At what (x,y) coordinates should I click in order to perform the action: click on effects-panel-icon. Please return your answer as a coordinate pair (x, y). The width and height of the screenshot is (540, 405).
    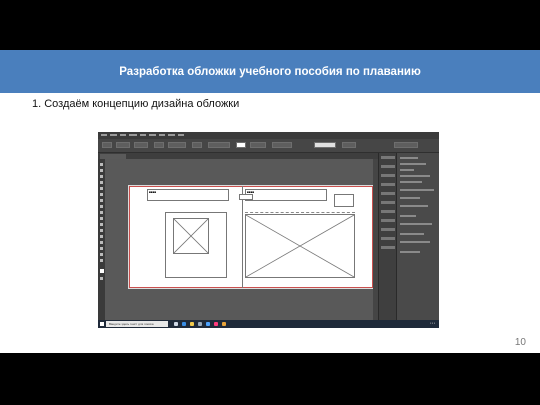
    Looking at the image, I should click on (388, 247).